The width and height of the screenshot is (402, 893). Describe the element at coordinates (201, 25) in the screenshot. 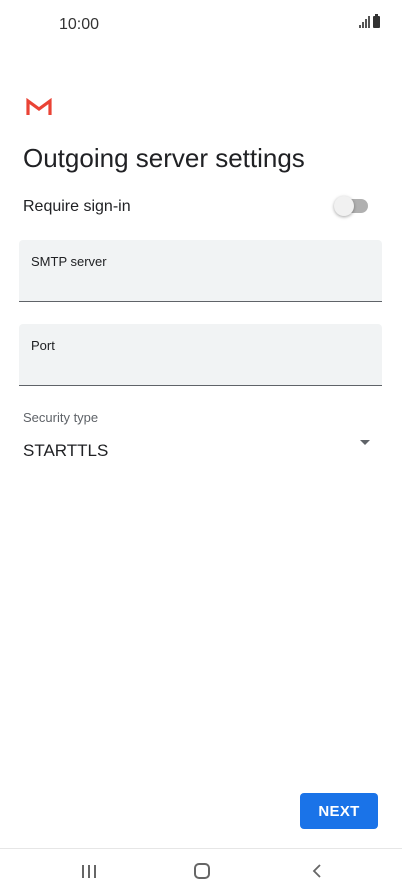

I see `status-bar: 10:00` at that location.